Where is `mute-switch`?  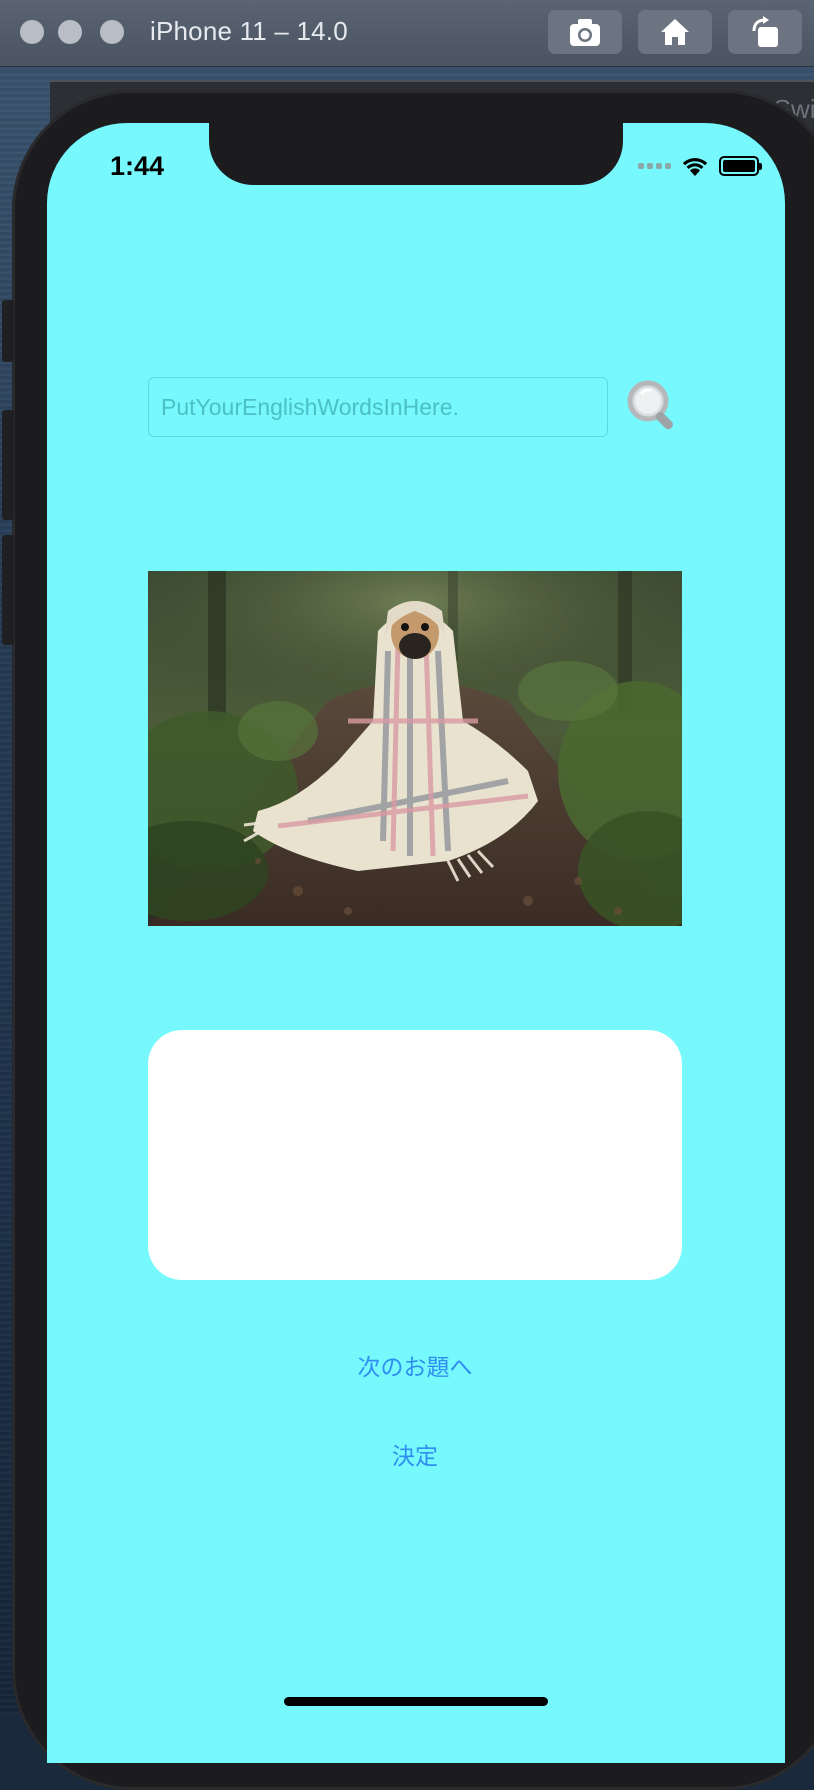 mute-switch is located at coordinates (8, 331).